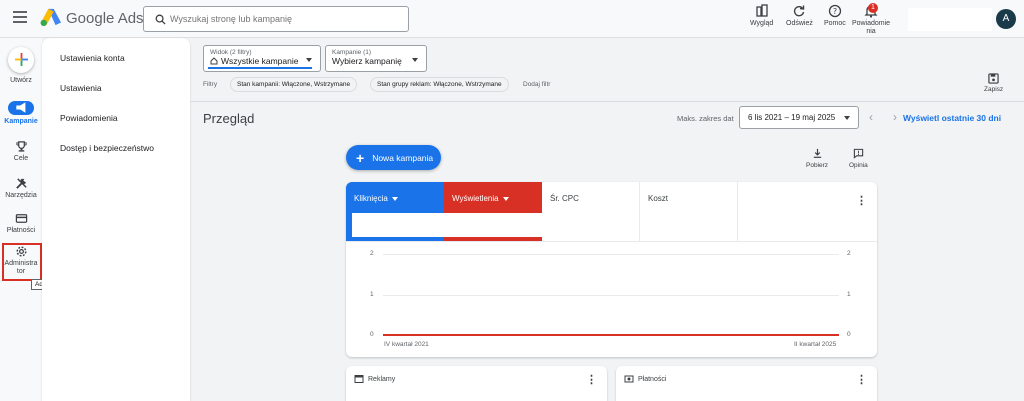  What do you see at coordinates (607, 101) in the screenshot?
I see `header-divider` at bounding box center [607, 101].